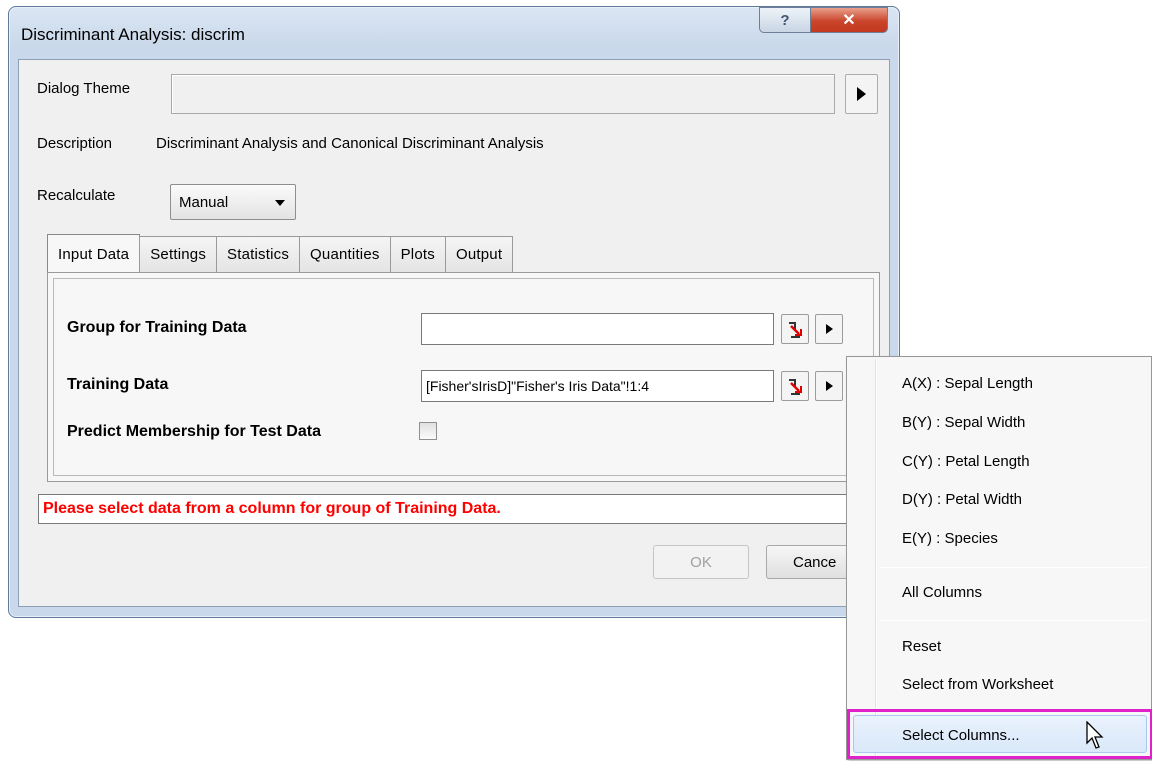  Describe the element at coordinates (950, 538) in the screenshot. I see `menu-item-column-e: E(Y) : Species` at that location.